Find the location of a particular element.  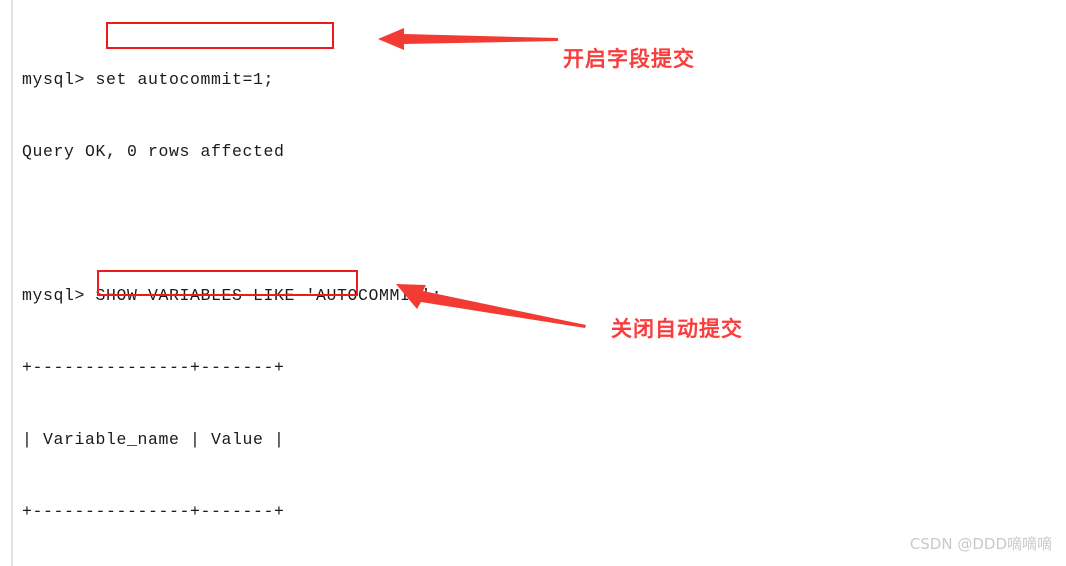

watermark-text: CSDN @DDD嘀嘀嘀 is located at coordinates (980, 544).